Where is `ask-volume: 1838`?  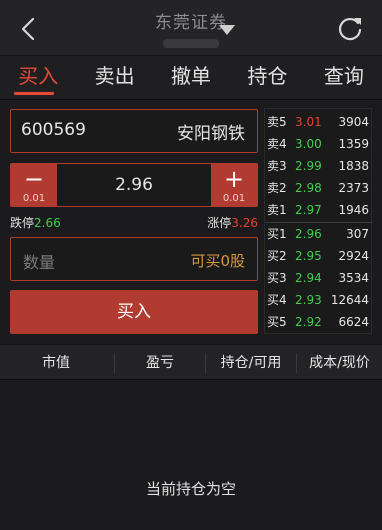 ask-volume: 1838 is located at coordinates (353, 166).